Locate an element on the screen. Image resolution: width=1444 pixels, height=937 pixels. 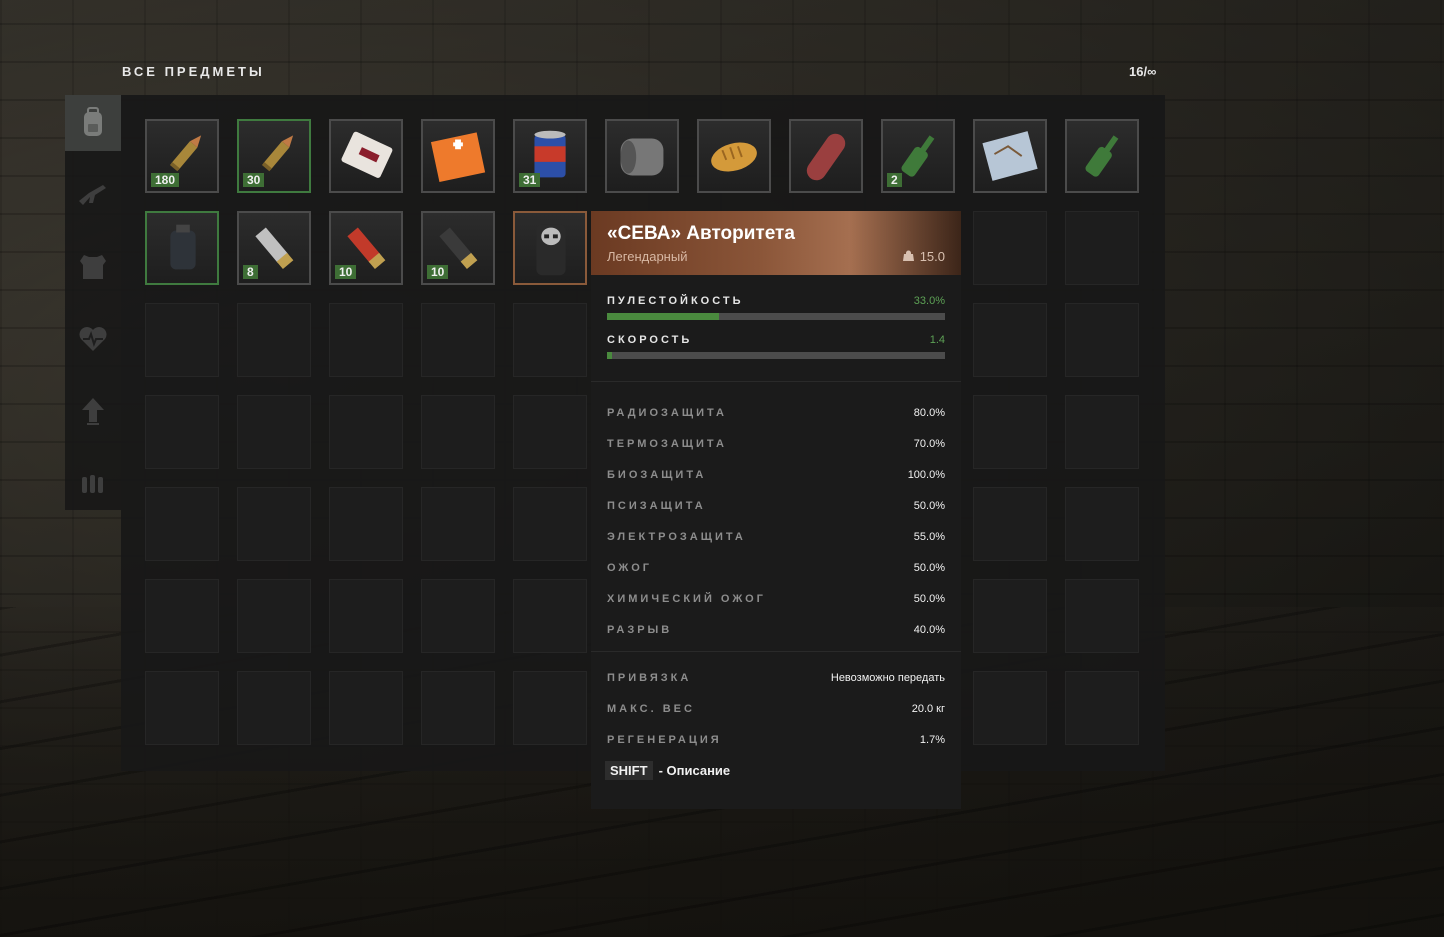
item-slot-seva-suit is located at coordinates (550, 248).